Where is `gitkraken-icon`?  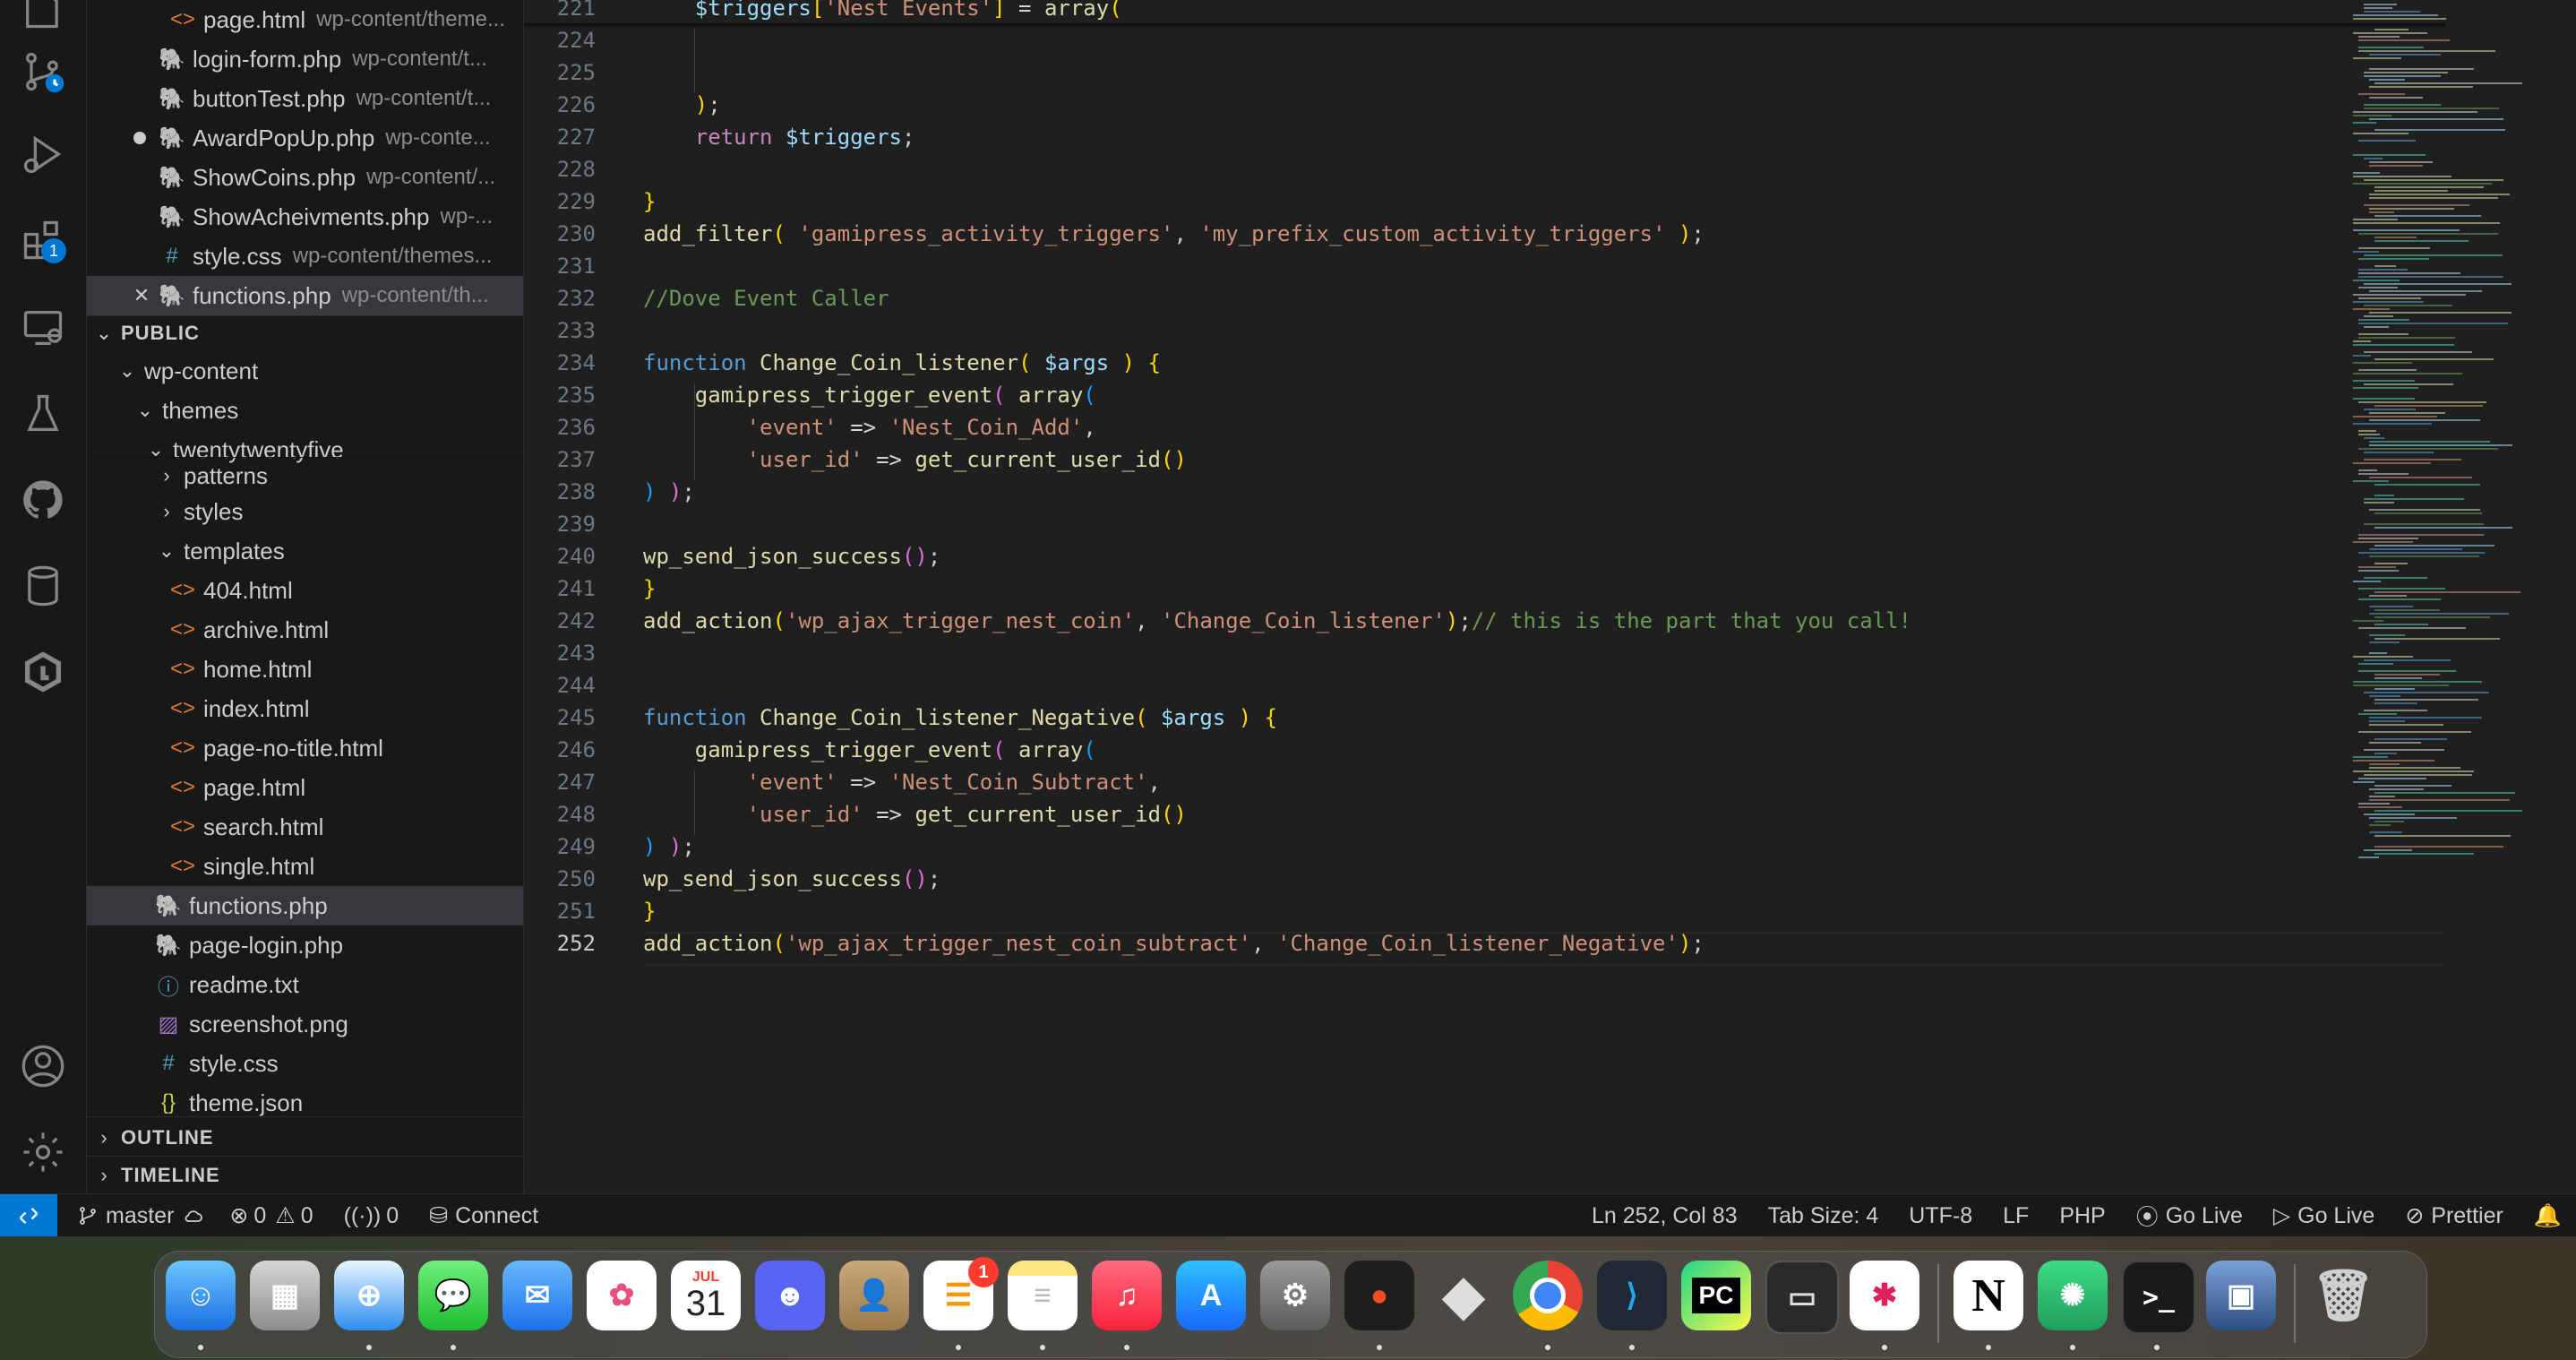 gitkraken-icon is located at coordinates (43, 672).